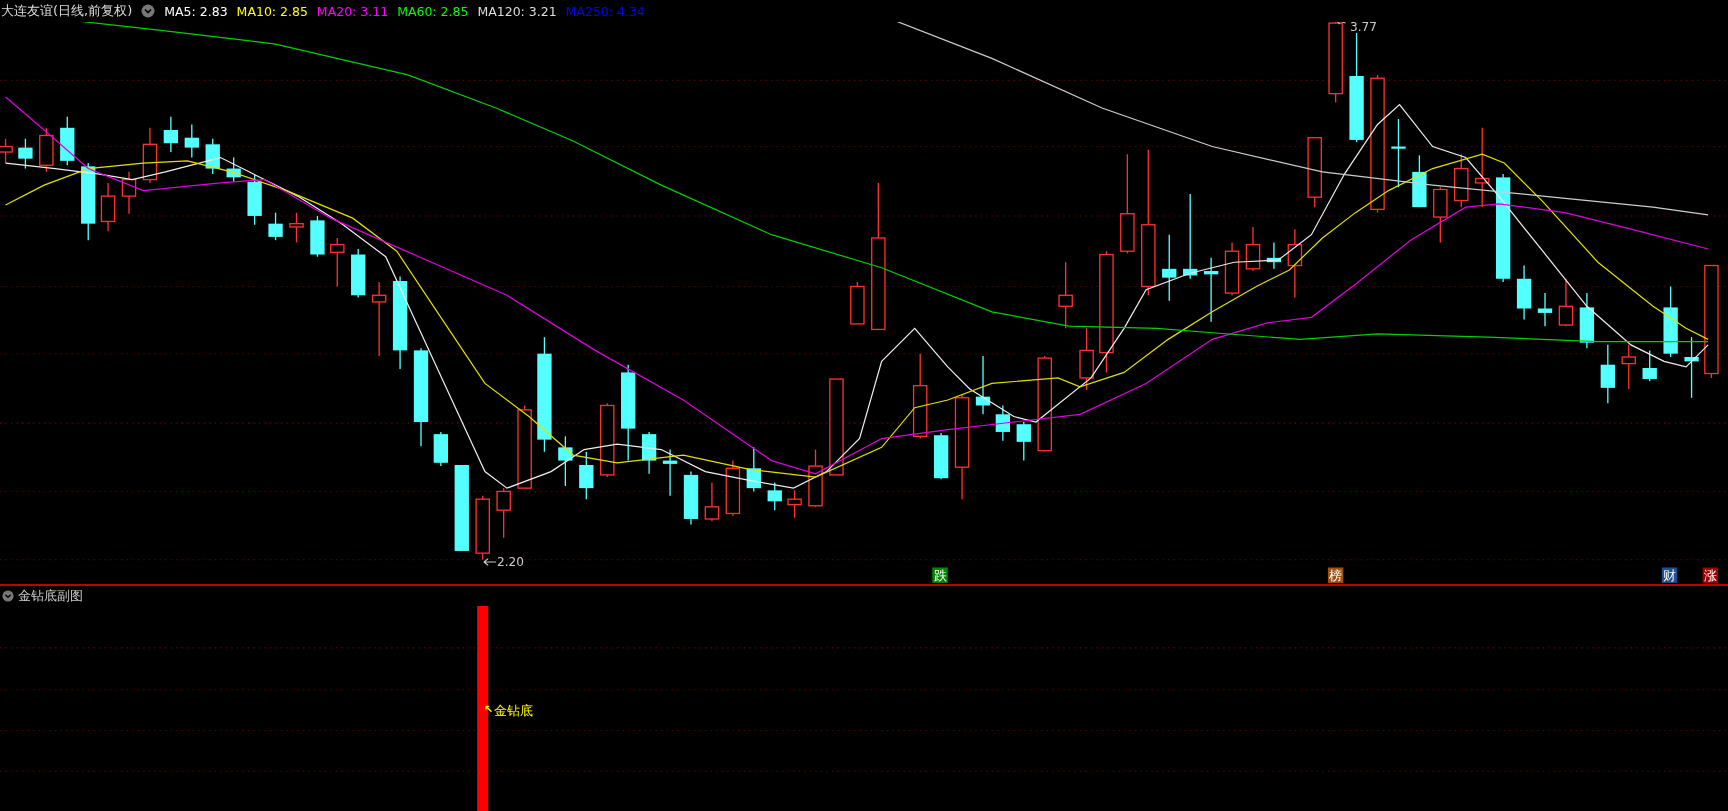 The image size is (1728, 811). Describe the element at coordinates (272, 11) in the screenshot. I see `indicator-value: MA10: 2.85` at that location.